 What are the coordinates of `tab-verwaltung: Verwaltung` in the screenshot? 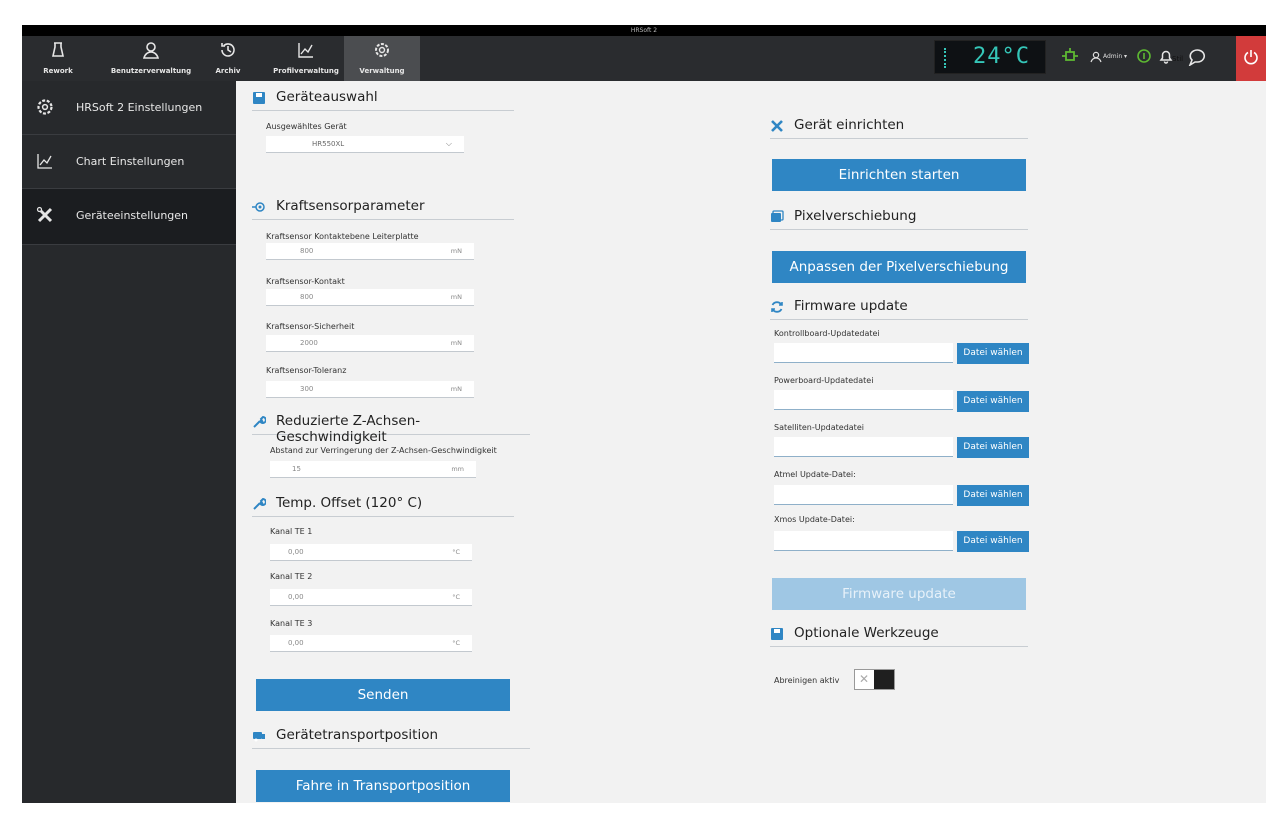 It's located at (382, 58).